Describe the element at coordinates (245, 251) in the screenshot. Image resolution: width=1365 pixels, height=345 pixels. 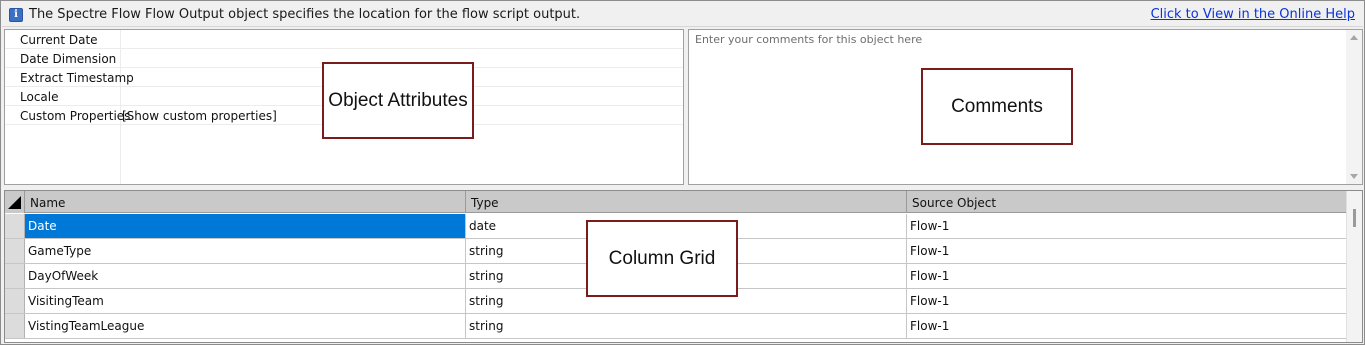
I see `cell-name: GameType` at that location.